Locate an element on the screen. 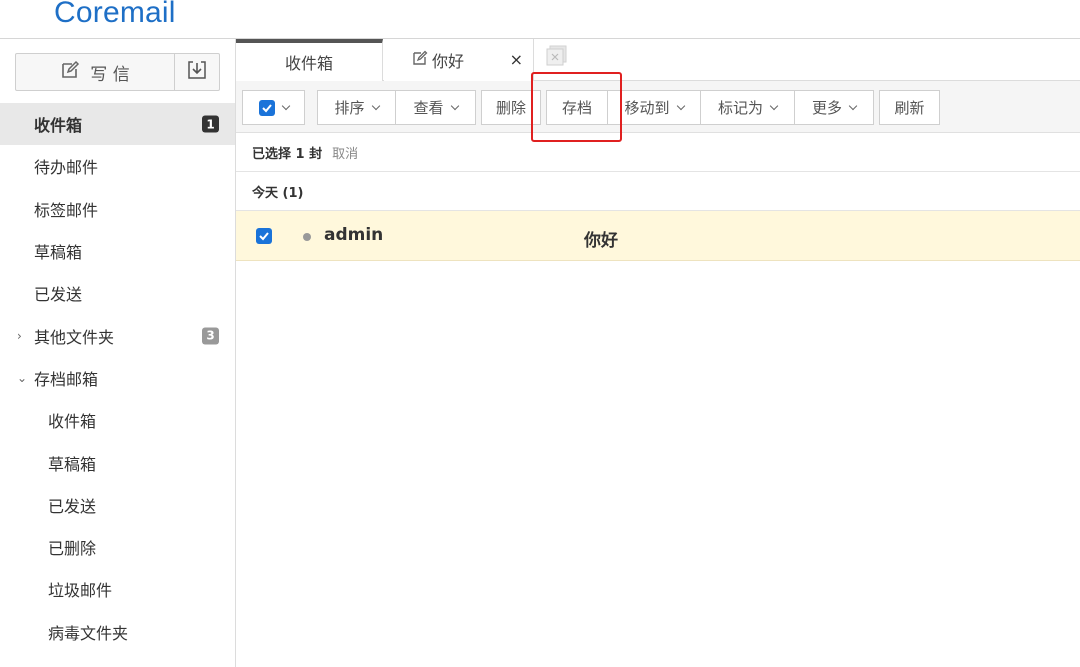 This screenshot has height=667, width=1080. tab-message-hello: 你好 × is located at coordinates (459, 60).